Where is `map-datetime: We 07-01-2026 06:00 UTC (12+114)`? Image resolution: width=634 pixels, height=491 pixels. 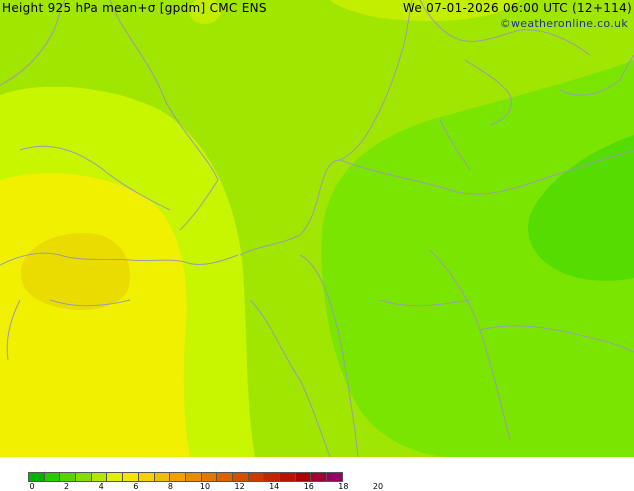 map-datetime: We 07-01-2026 06:00 UTC (12+114) is located at coordinates (517, 8).